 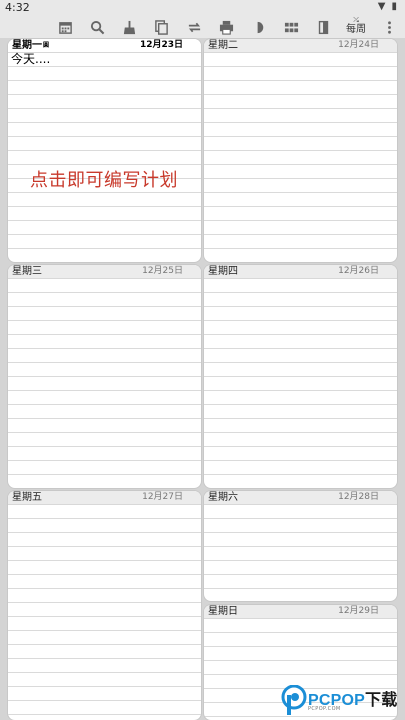 I want to click on day-name: 星期四, so click(x=223, y=271).